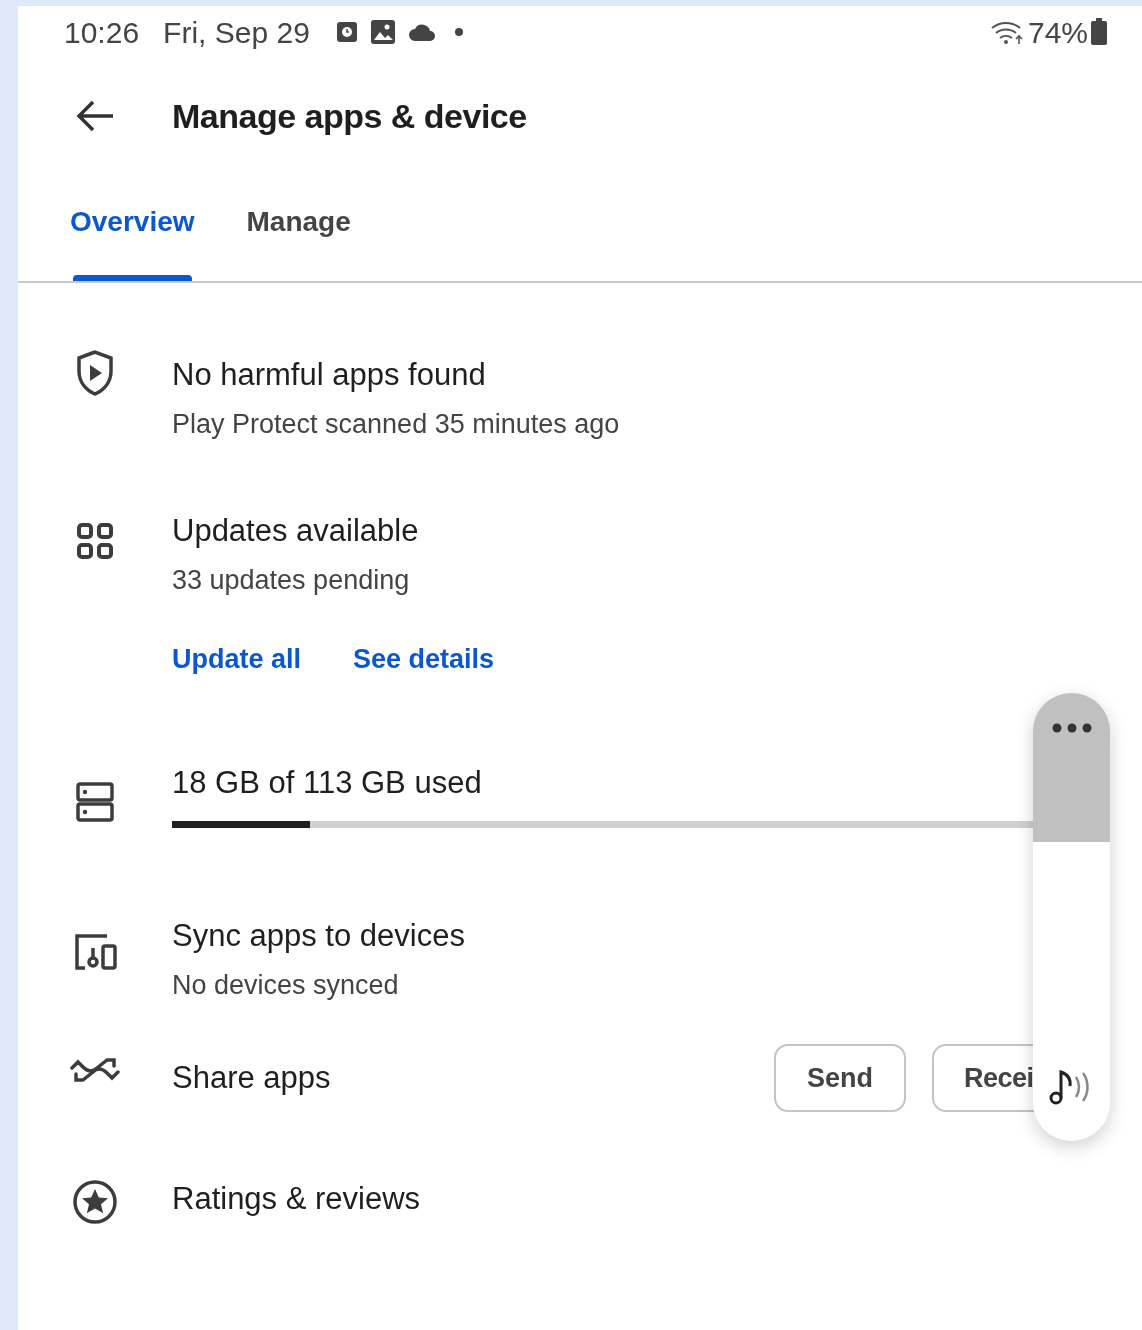 The width and height of the screenshot is (1142, 1330). I want to click on row-subtitle: No devices synced, so click(286, 985).